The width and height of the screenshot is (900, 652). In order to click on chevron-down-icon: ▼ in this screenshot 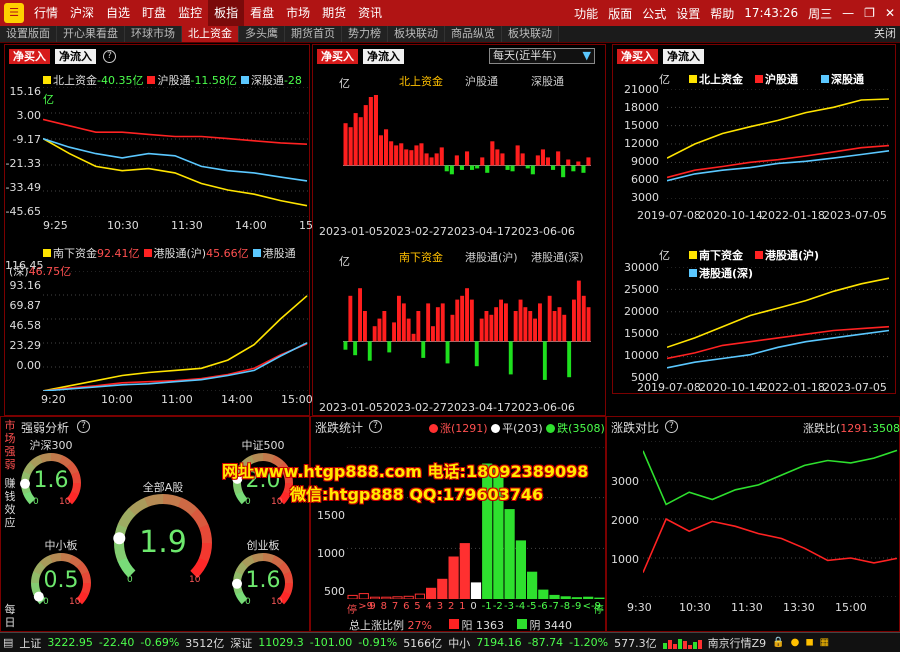, I will do `click(586, 55)`.